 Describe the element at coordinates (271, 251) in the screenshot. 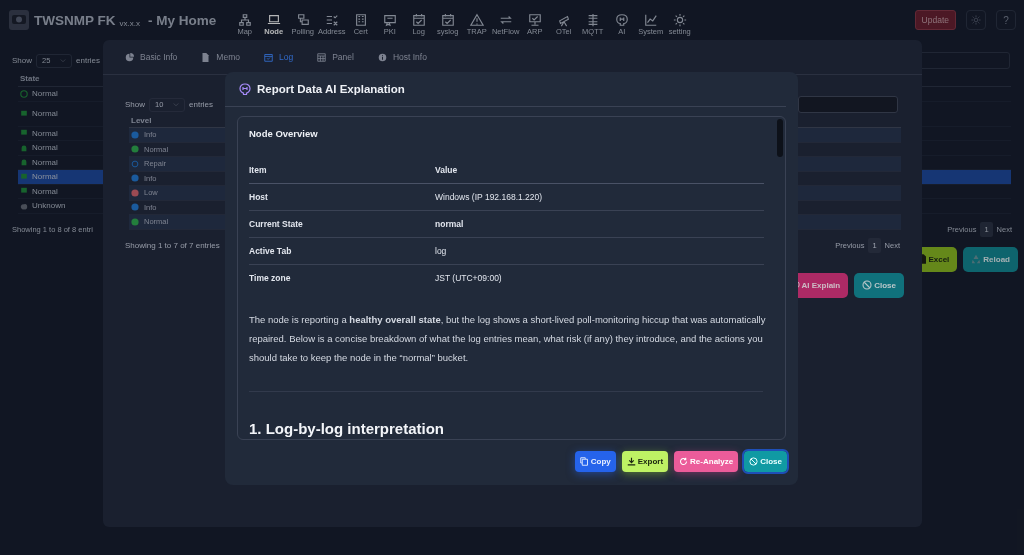

I see `table-cell-text: Active Tab` at that location.